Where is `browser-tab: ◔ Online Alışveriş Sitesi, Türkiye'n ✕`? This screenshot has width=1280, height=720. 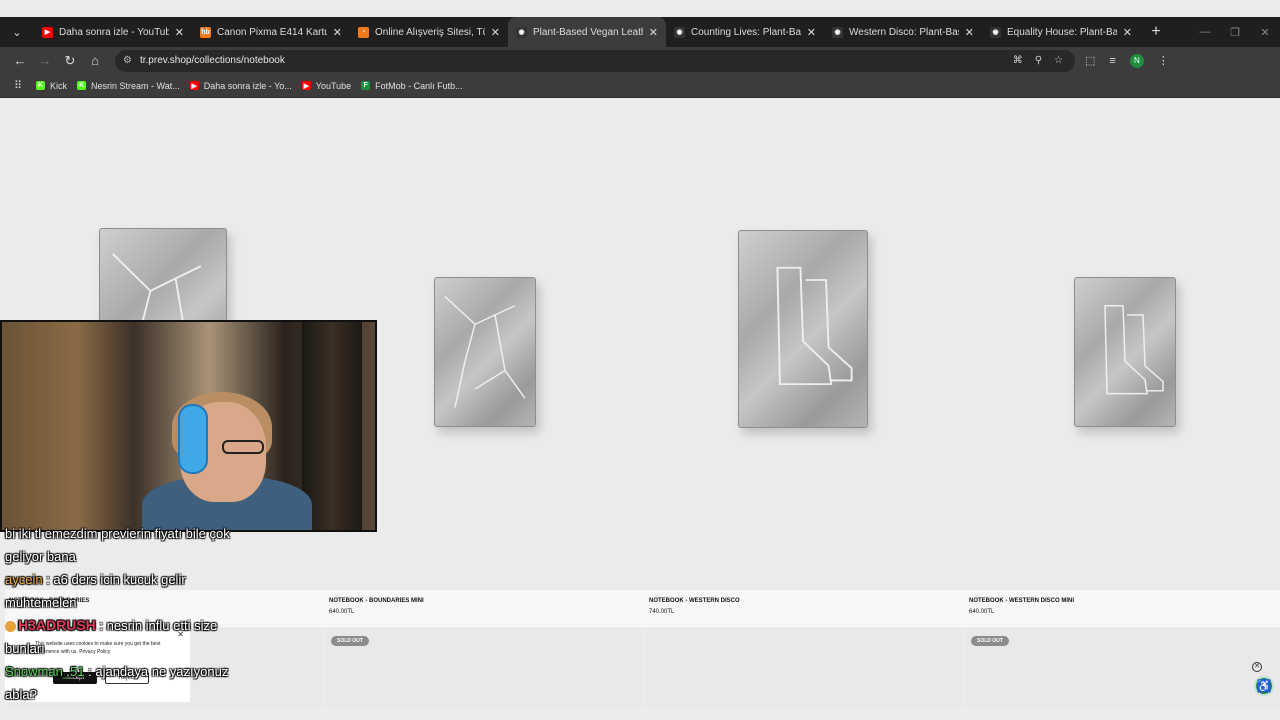 browser-tab: ◔ Online Alışveriş Sitesi, Türkiye'n ✕ is located at coordinates (429, 32).